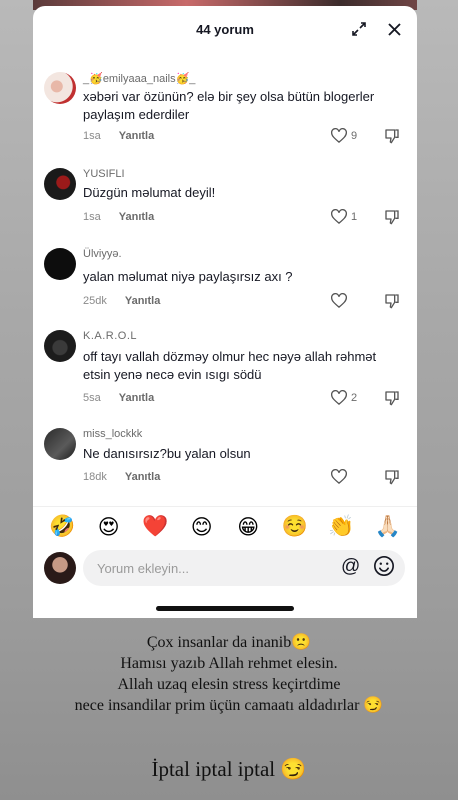 Image resolution: width=458 pixels, height=800 pixels. Describe the element at coordinates (394, 29) in the screenshot. I see `close-icon` at that location.